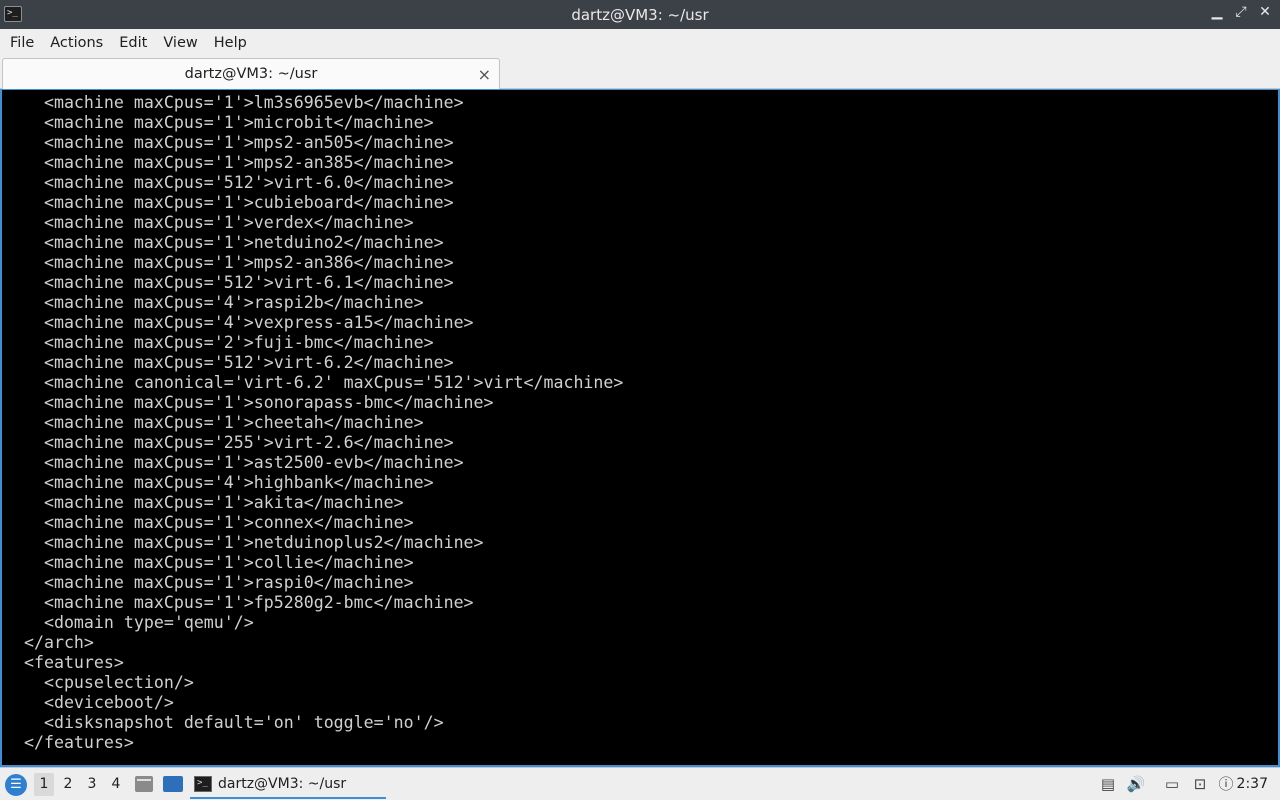 The image size is (1280, 800). I want to click on terminal-icon: >_, so click(203, 784).